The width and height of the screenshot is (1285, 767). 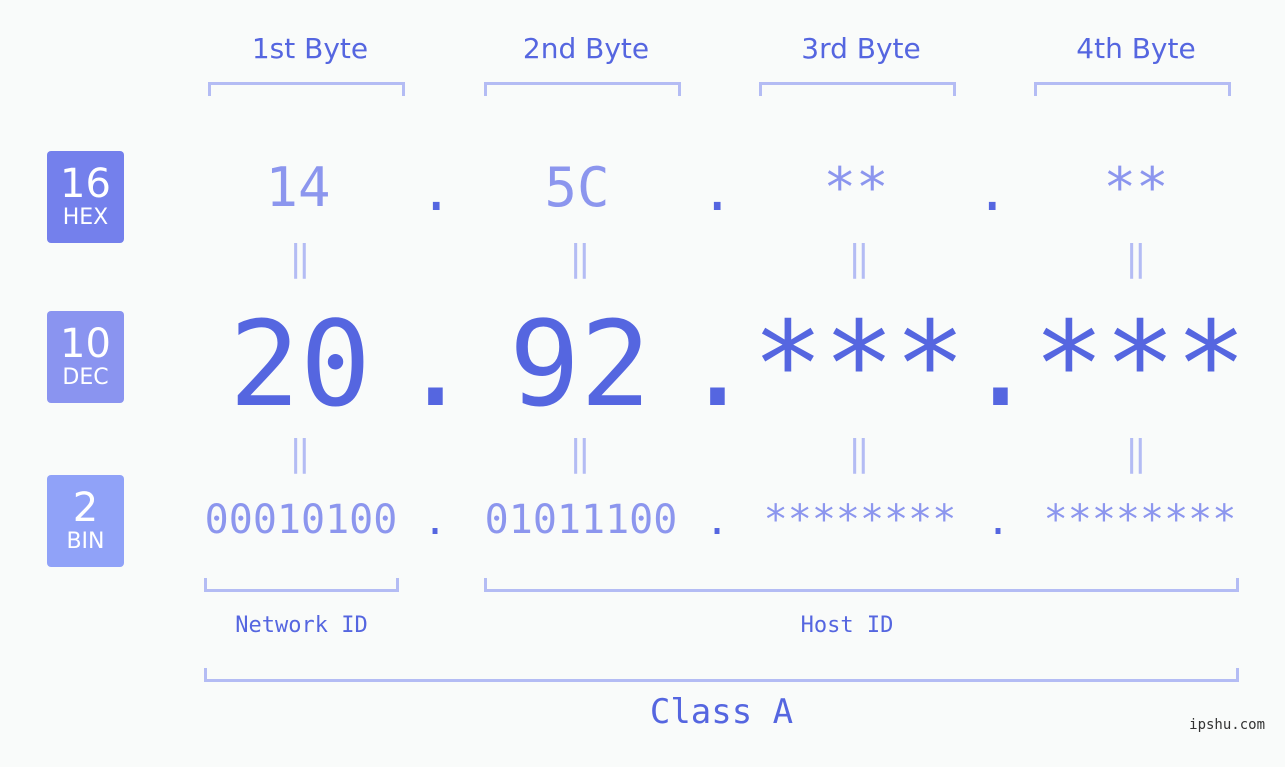 What do you see at coordinates (860, 520) in the screenshot?
I see `bin-byte-3: ********` at bounding box center [860, 520].